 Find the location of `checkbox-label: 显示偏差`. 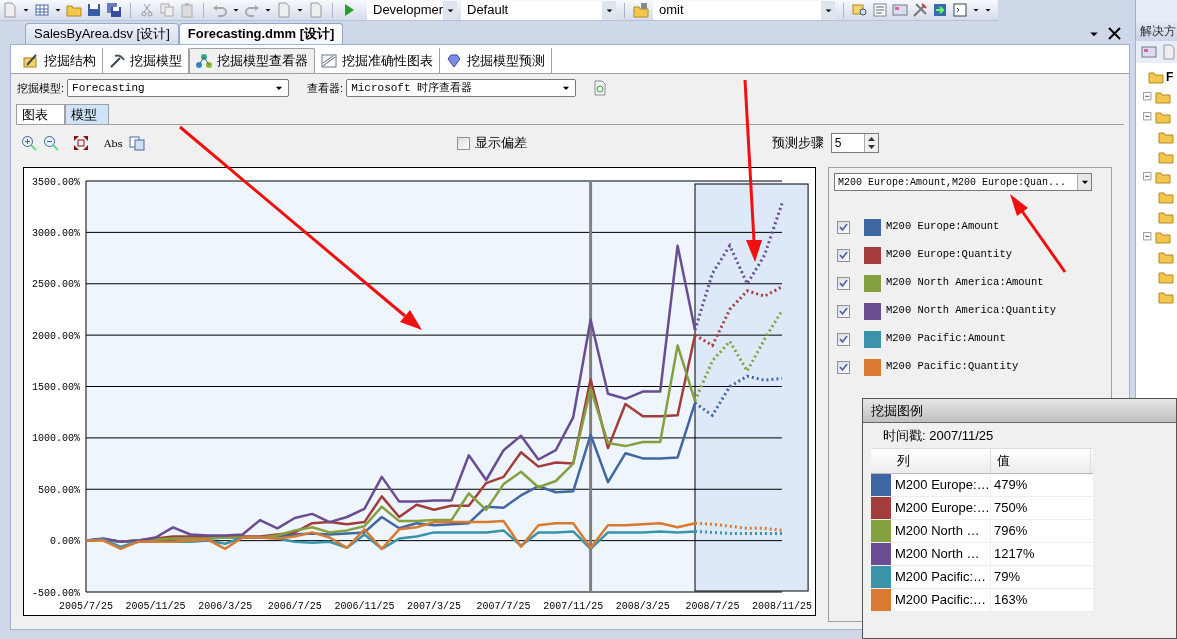

checkbox-label: 显示偏差 is located at coordinates (500, 143).